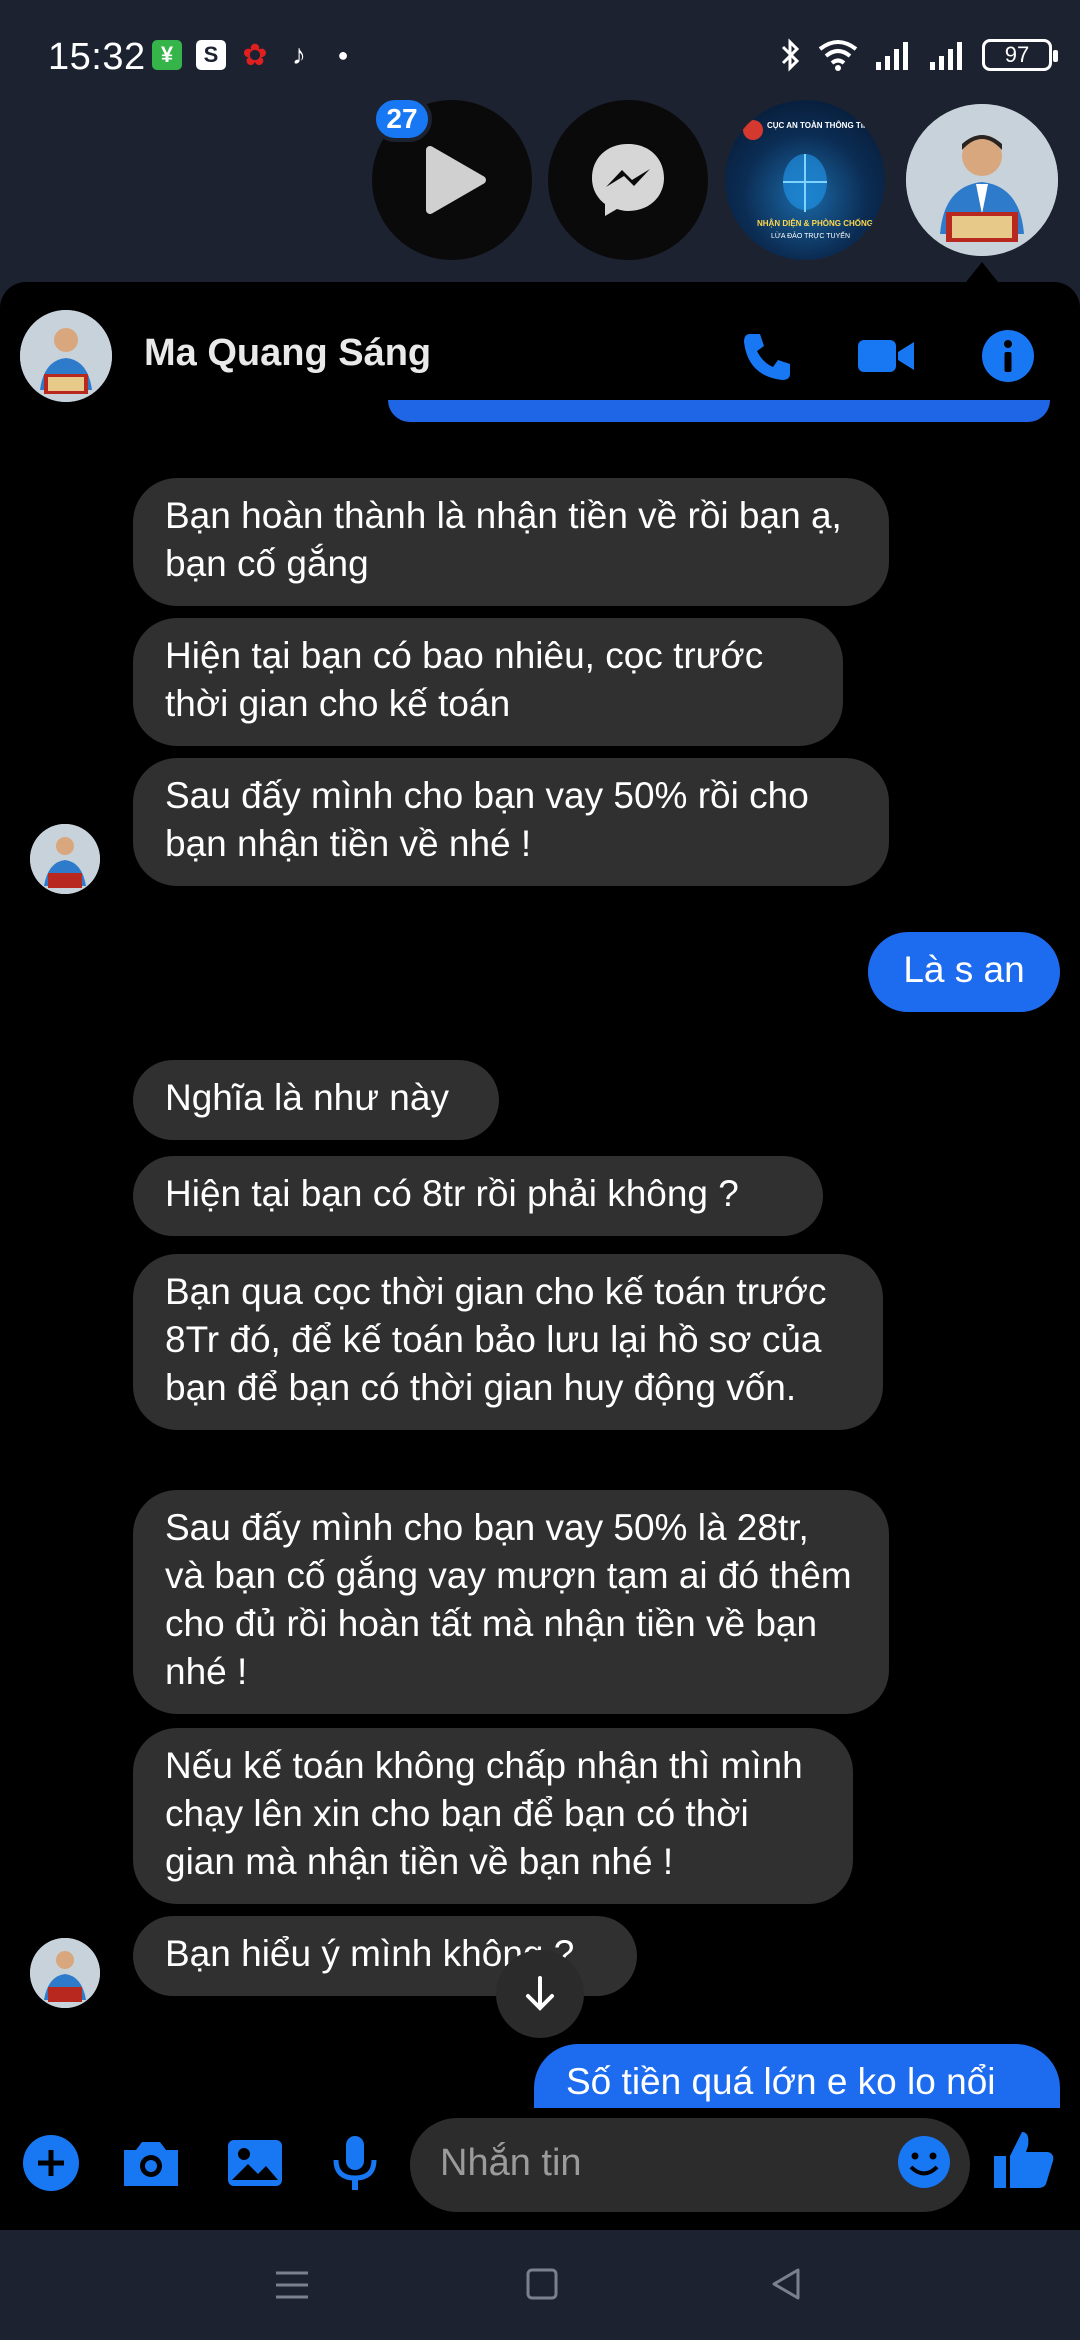  I want to click on like-thumb-icon, so click(1024, 2160).